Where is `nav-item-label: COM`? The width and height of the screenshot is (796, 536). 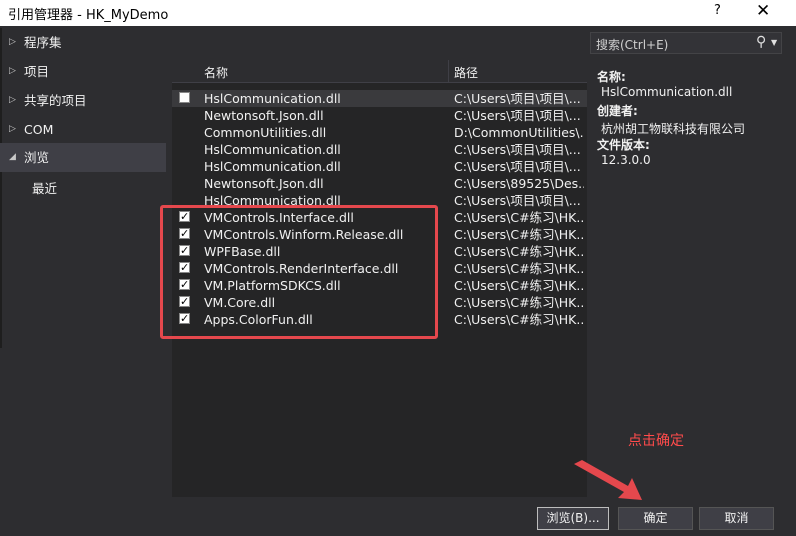 nav-item-label: COM is located at coordinates (39, 129).